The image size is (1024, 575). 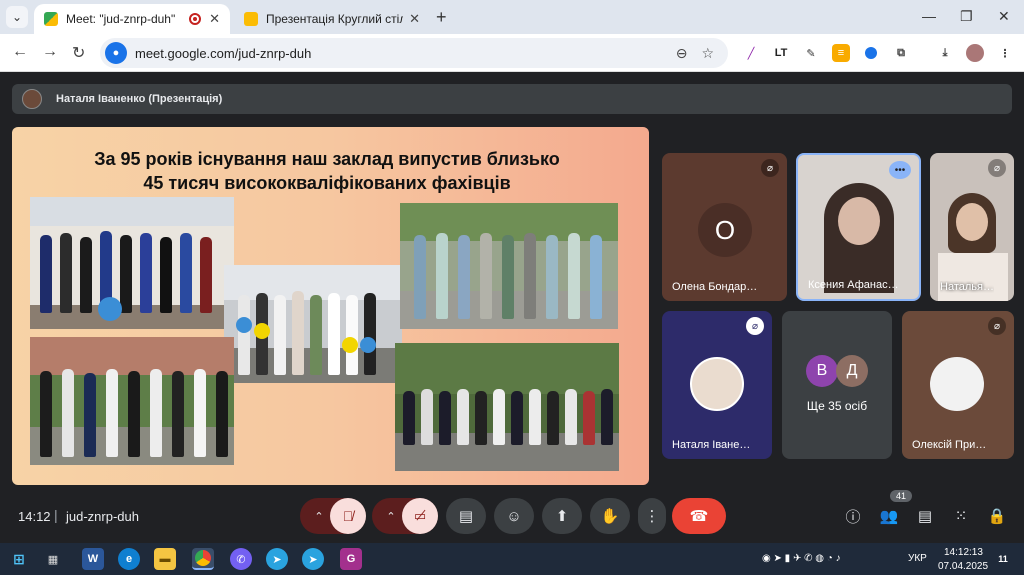 I want to click on widgets-icon: ▦, so click(x=53, y=559).